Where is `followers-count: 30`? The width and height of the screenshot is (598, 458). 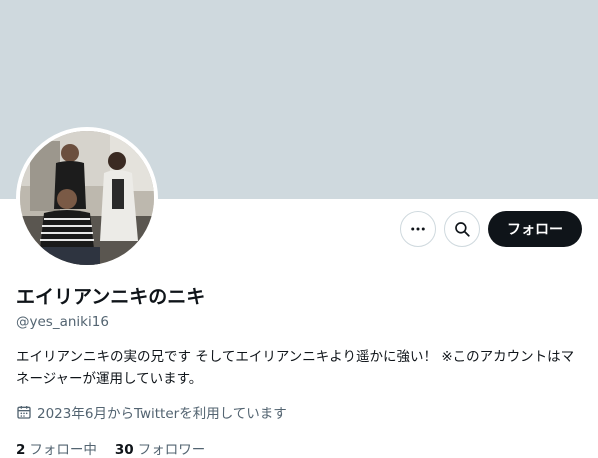 followers-count: 30 is located at coordinates (124, 450).